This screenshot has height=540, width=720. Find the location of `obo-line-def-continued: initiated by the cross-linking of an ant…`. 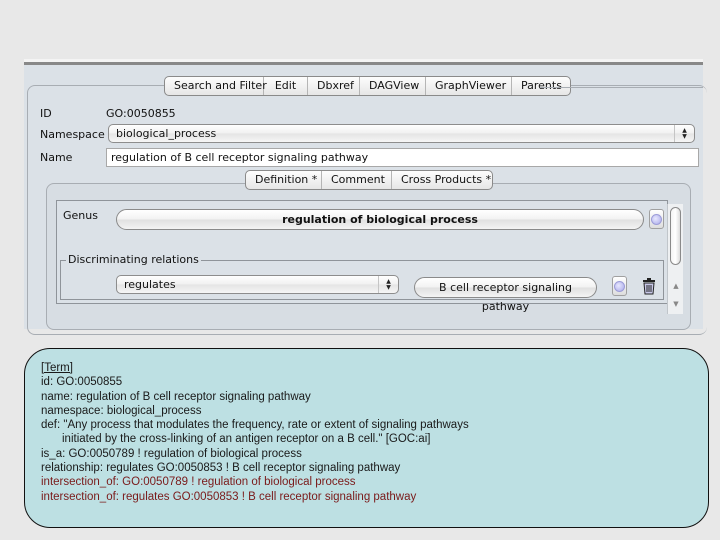

obo-line-def-continued: initiated by the cross-linking of an ant… is located at coordinates (246, 439).